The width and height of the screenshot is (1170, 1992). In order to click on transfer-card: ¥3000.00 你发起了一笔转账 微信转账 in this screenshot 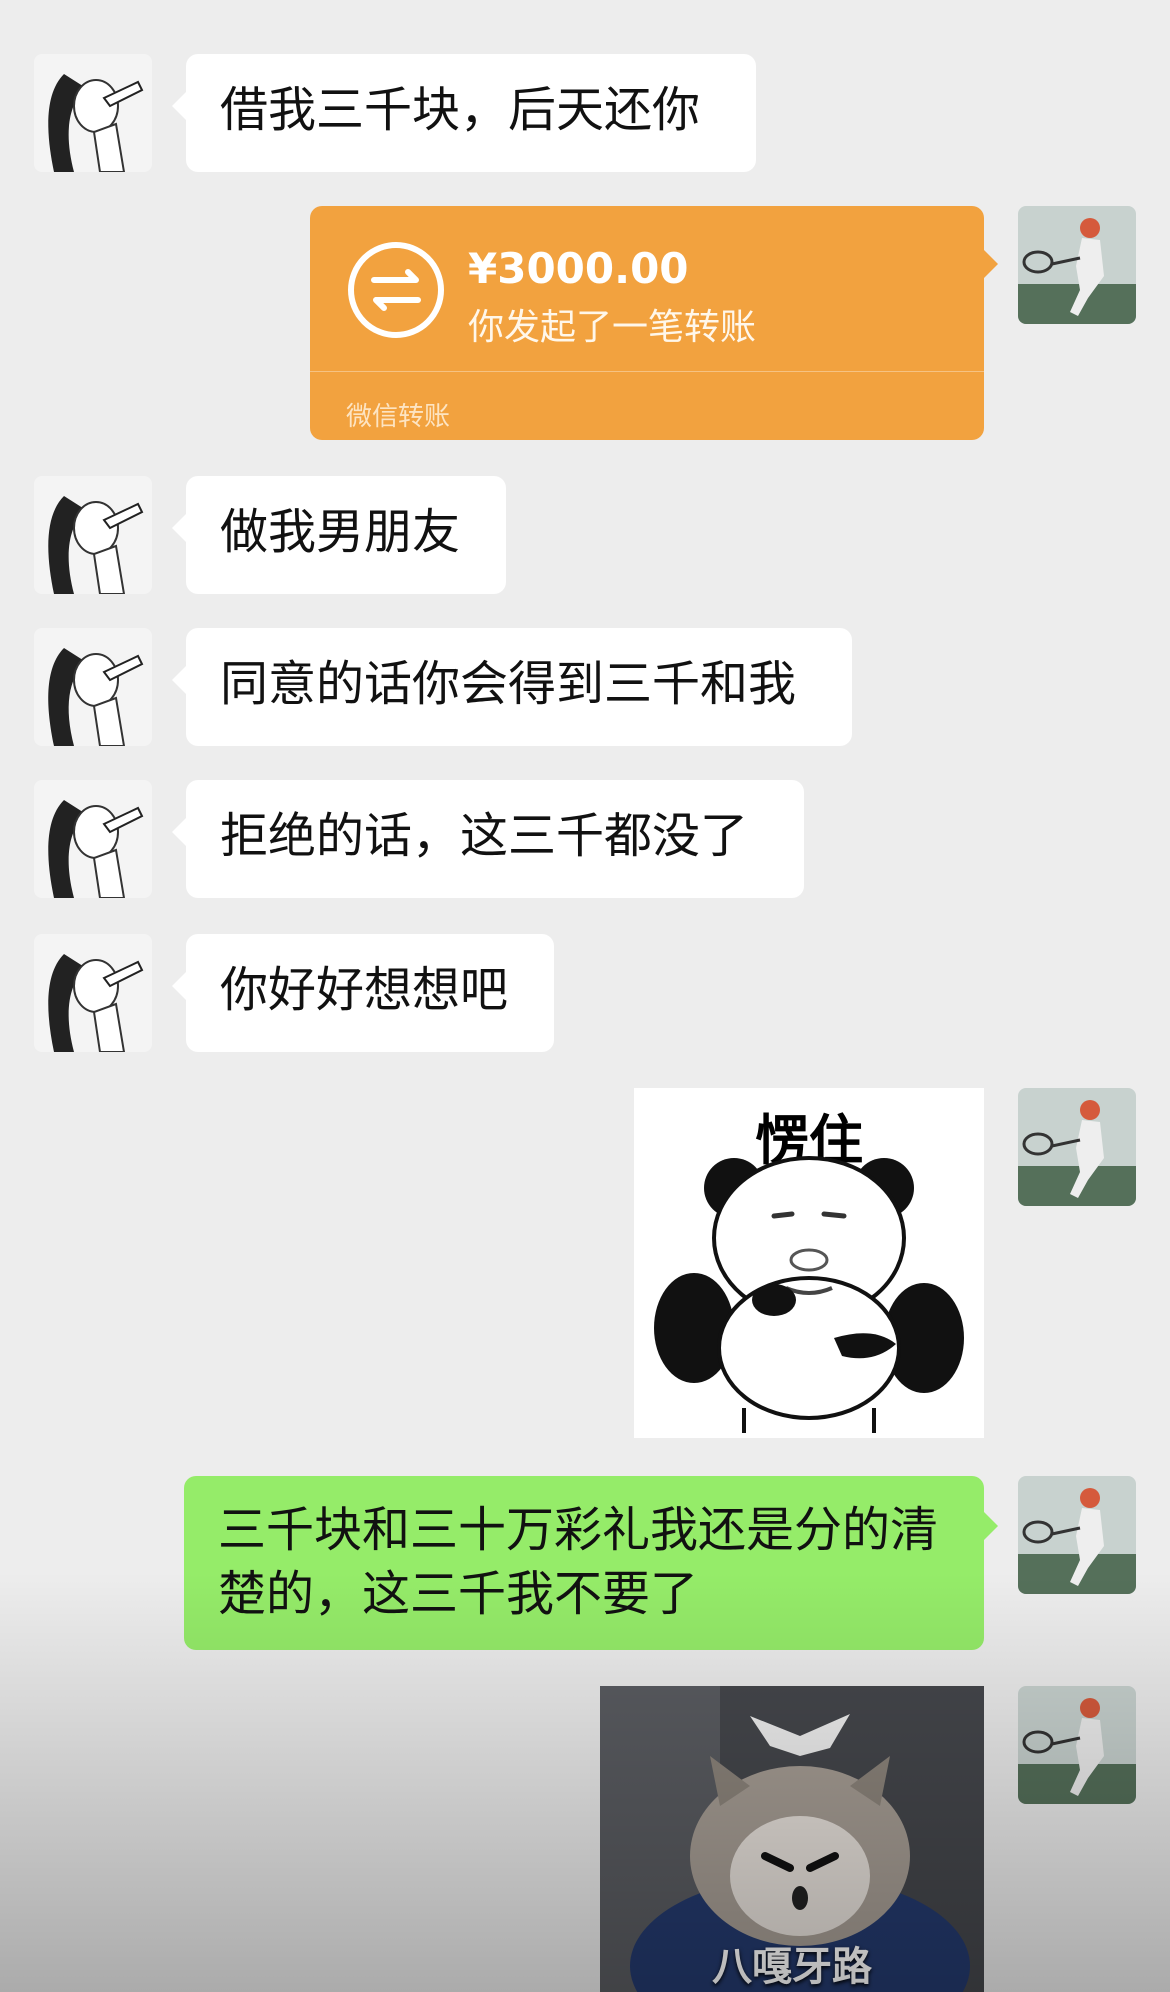, I will do `click(654, 323)`.